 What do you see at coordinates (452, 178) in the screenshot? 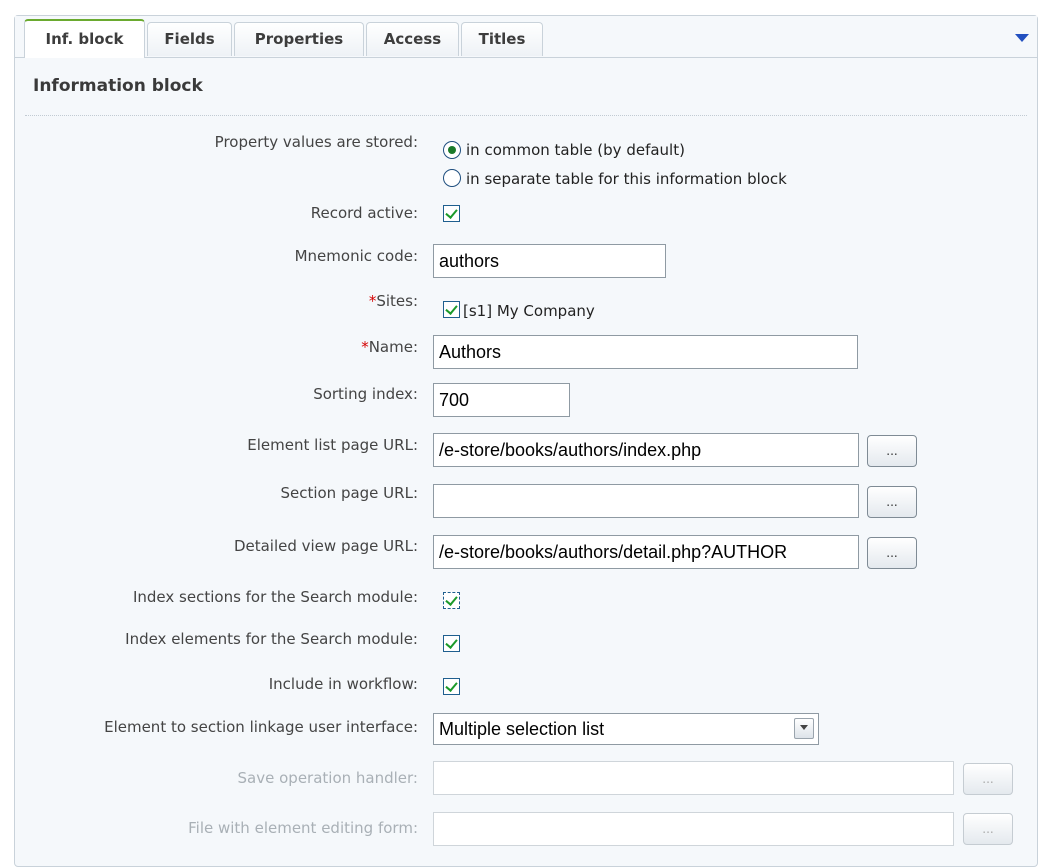
I see `radio-separate-table` at bounding box center [452, 178].